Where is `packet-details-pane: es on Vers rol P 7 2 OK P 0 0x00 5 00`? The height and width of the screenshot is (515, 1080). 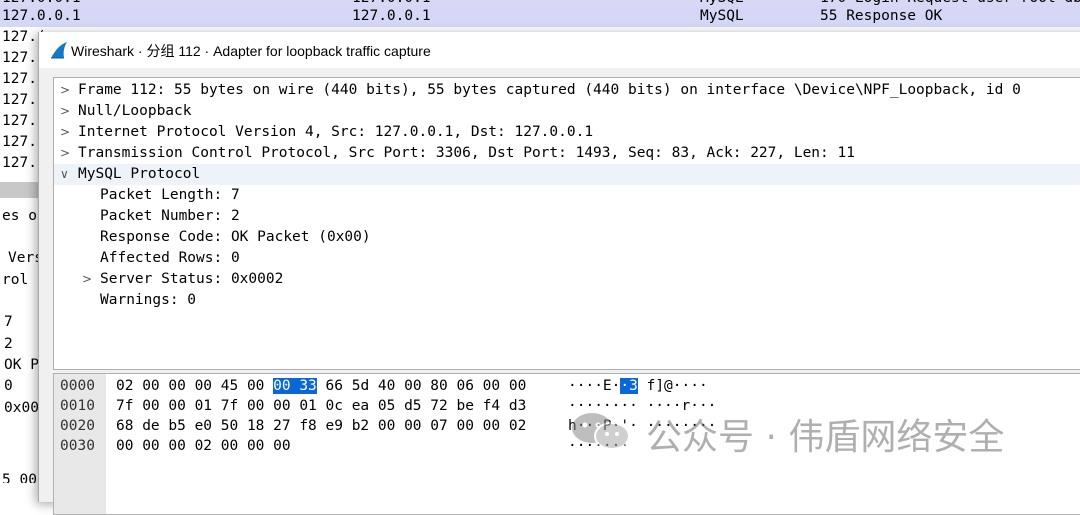
packet-details-pane: es on Vers rol P 7 2 OK P 0 0x00 5 00 is located at coordinates (20, 341).